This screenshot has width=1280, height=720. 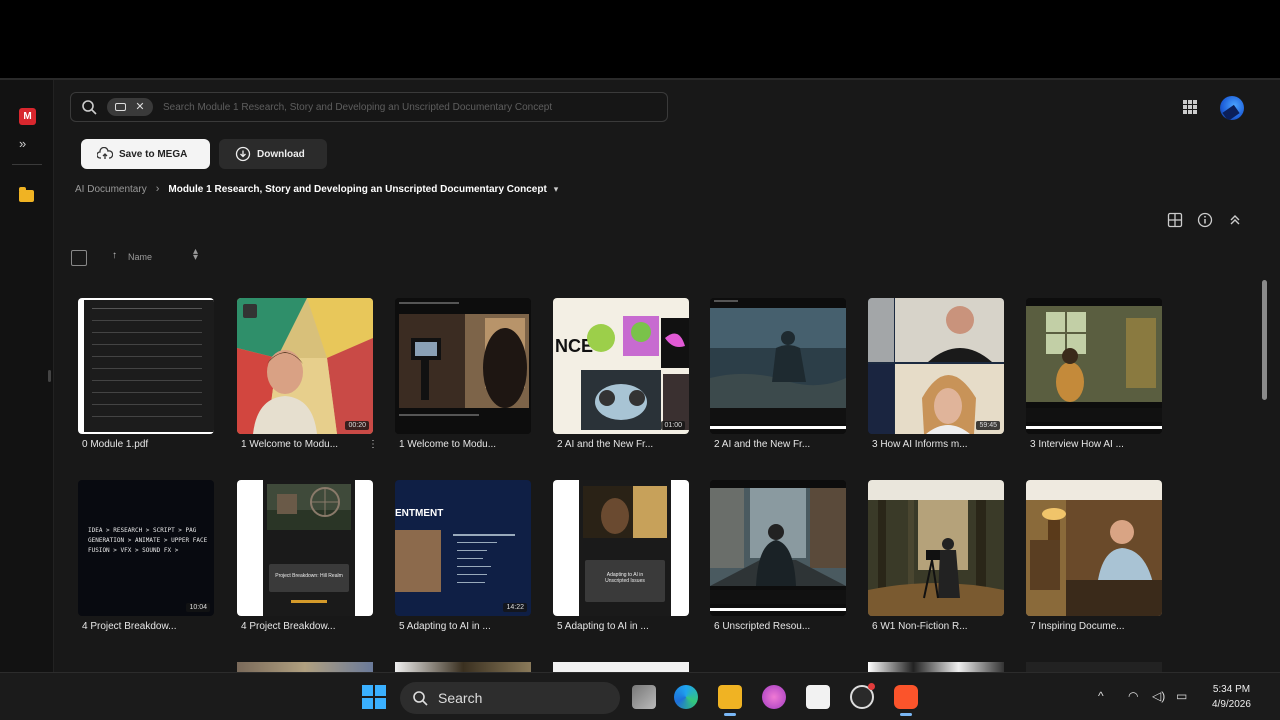 I want to click on sort-toggle-icon: ▴ ▾, so click(x=195, y=255).